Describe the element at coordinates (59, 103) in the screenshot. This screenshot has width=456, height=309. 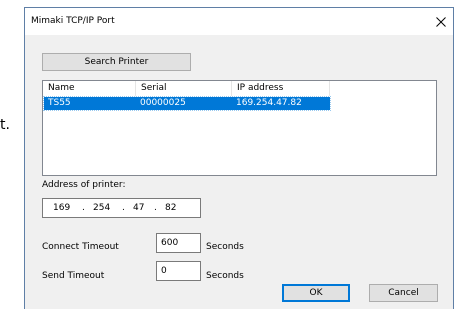
I see `printer-name-cell: TS55` at that location.